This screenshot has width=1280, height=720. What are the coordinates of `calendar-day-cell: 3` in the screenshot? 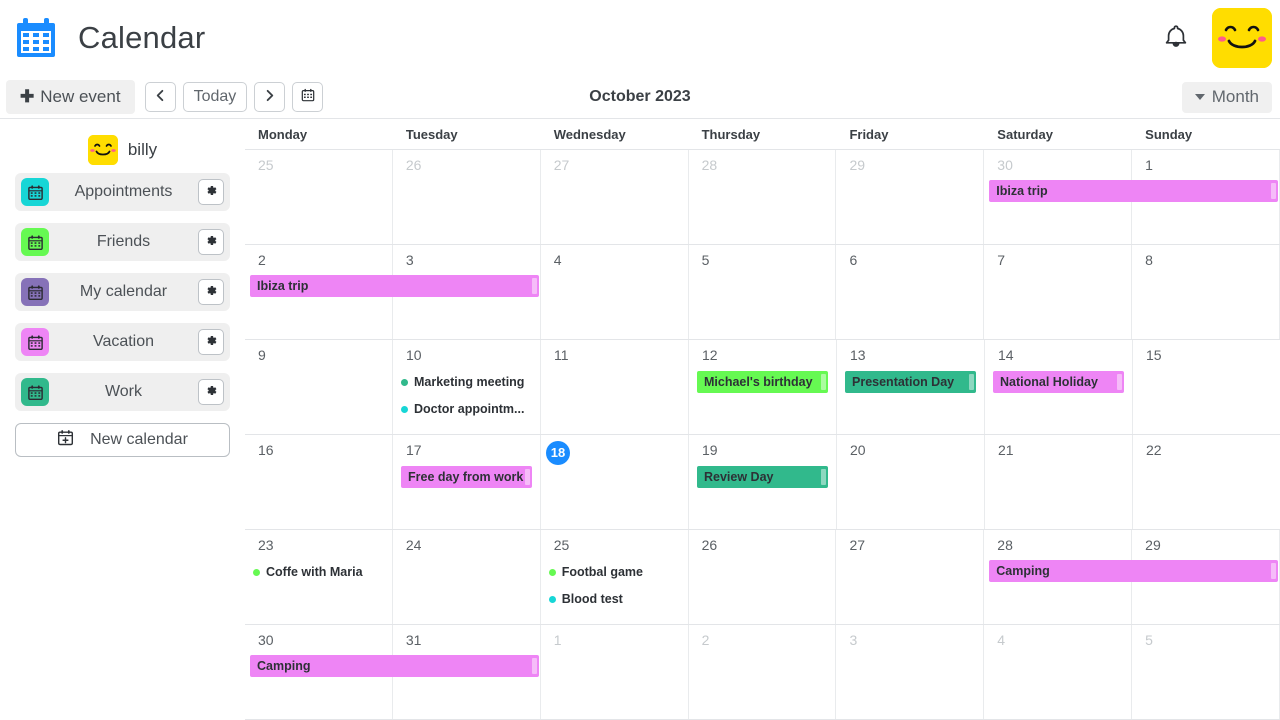 It's located at (910, 672).